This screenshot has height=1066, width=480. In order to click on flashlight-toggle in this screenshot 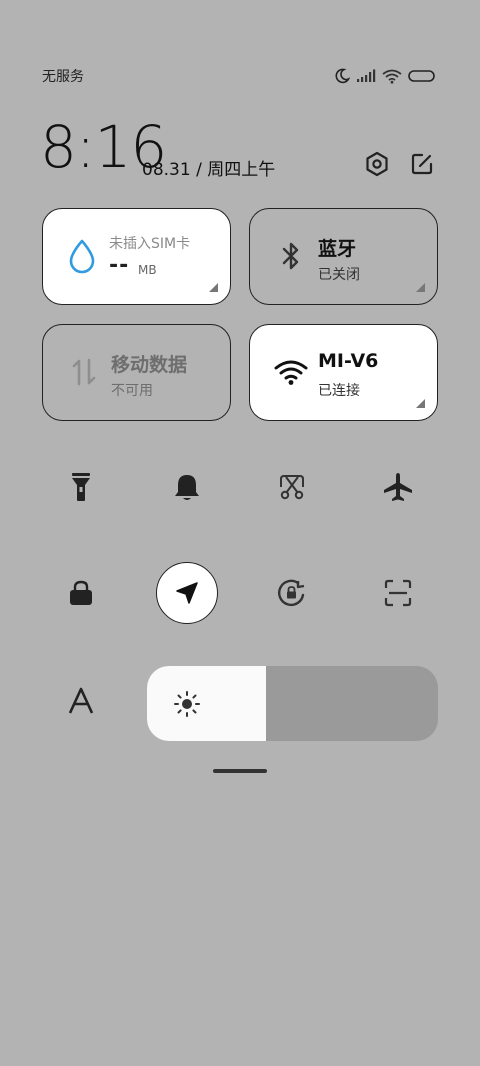, I will do `click(81, 487)`.